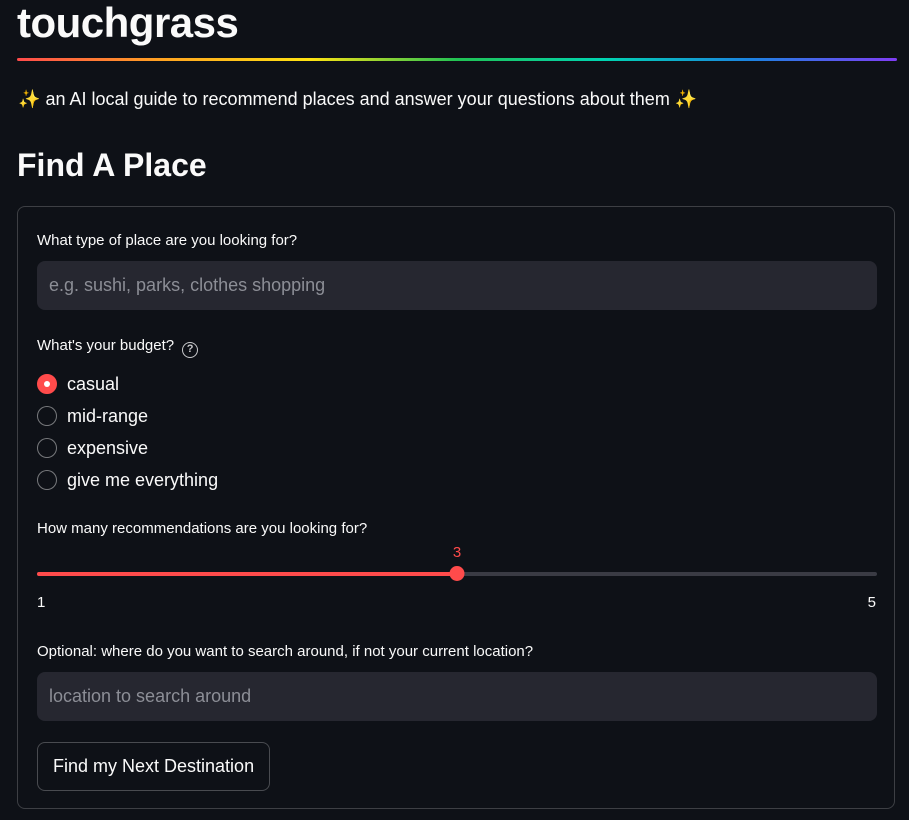 The height and width of the screenshot is (820, 909). I want to click on section-title: Find A Place, so click(112, 165).